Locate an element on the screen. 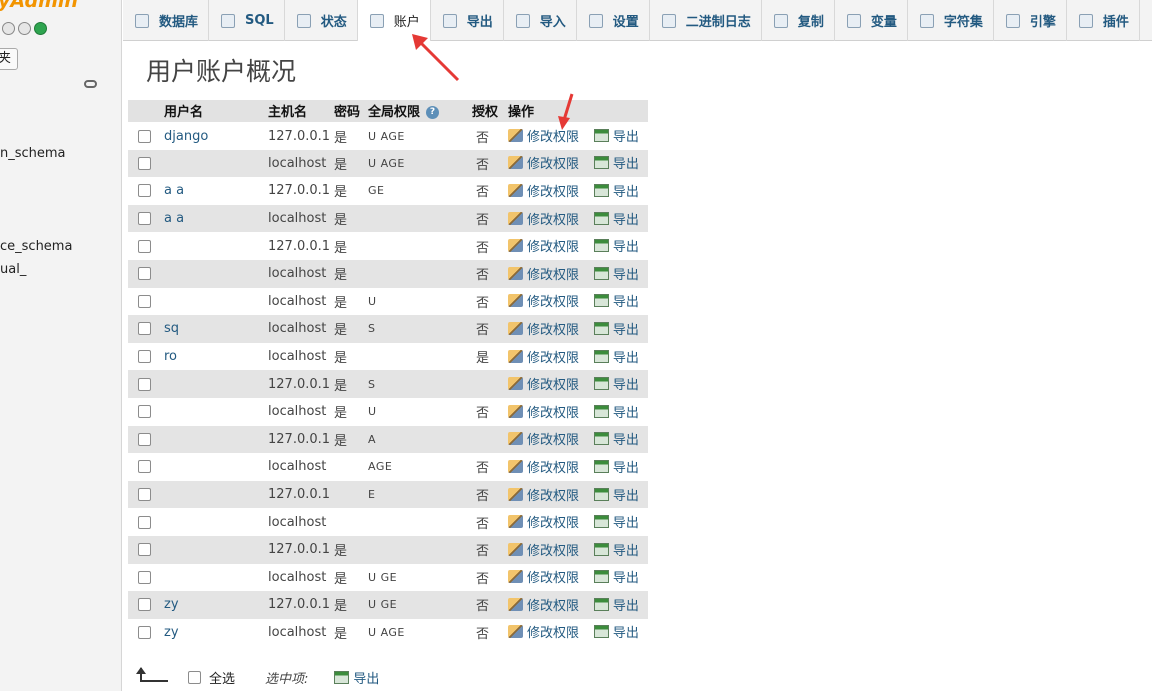  cell-user: sq is located at coordinates (214, 329).